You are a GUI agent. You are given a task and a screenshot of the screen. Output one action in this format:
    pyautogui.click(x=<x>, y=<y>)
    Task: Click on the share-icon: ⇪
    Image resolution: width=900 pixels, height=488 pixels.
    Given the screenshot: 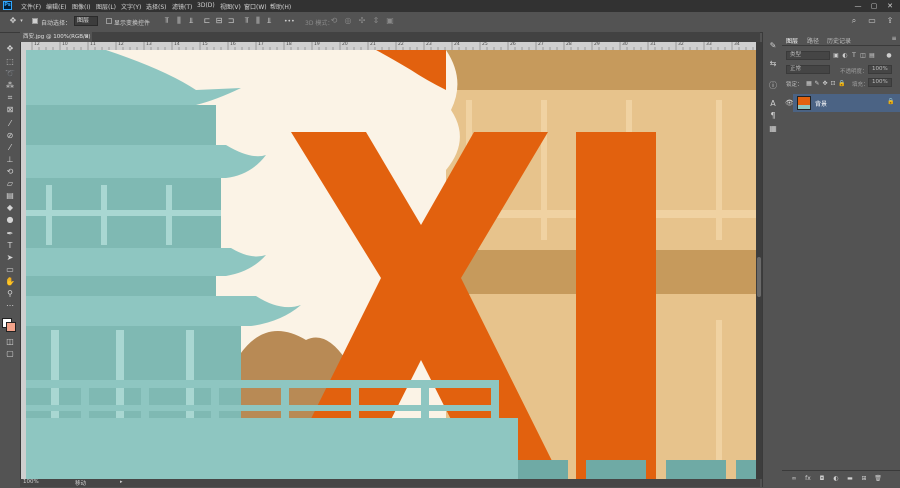 What is the action you would take?
    pyautogui.click(x=890, y=21)
    